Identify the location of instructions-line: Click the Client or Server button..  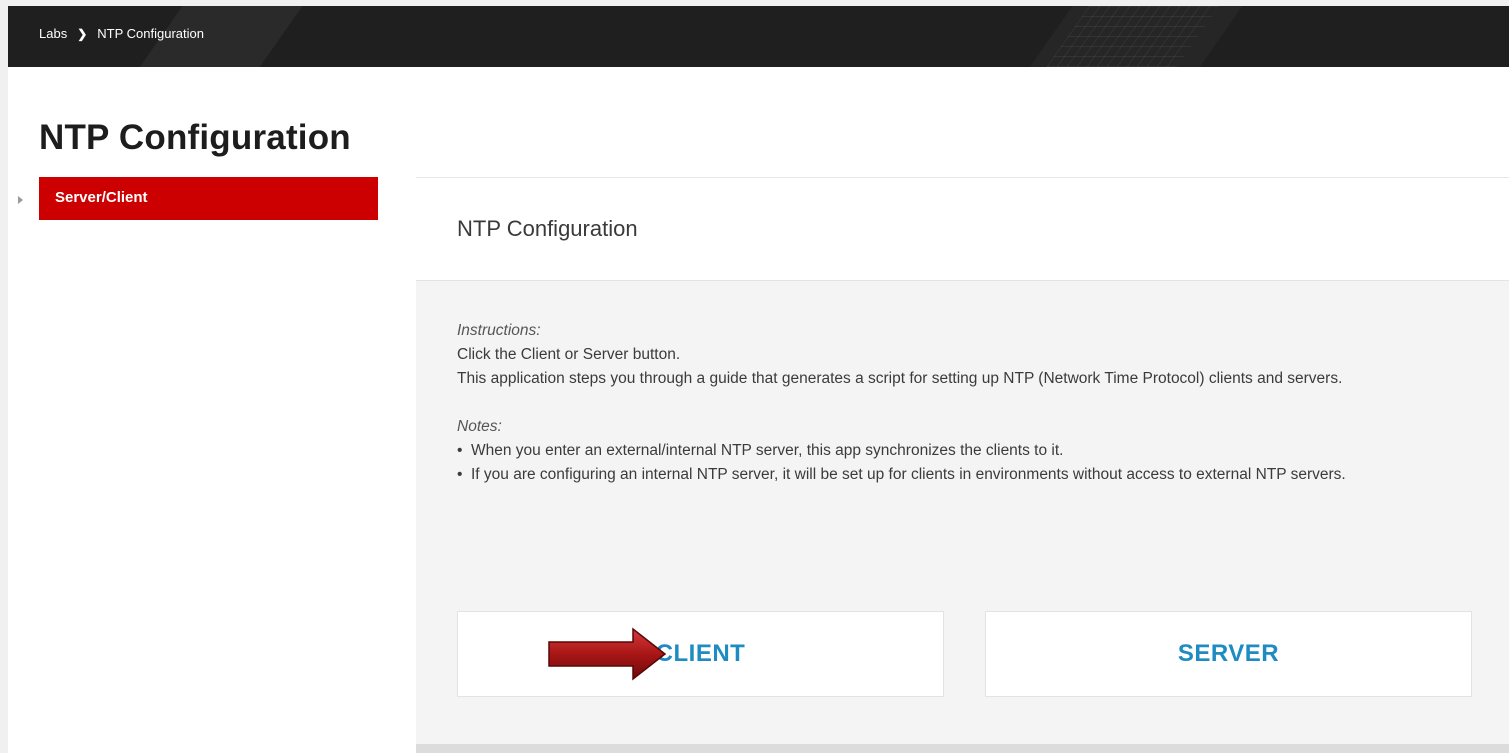
(569, 354).